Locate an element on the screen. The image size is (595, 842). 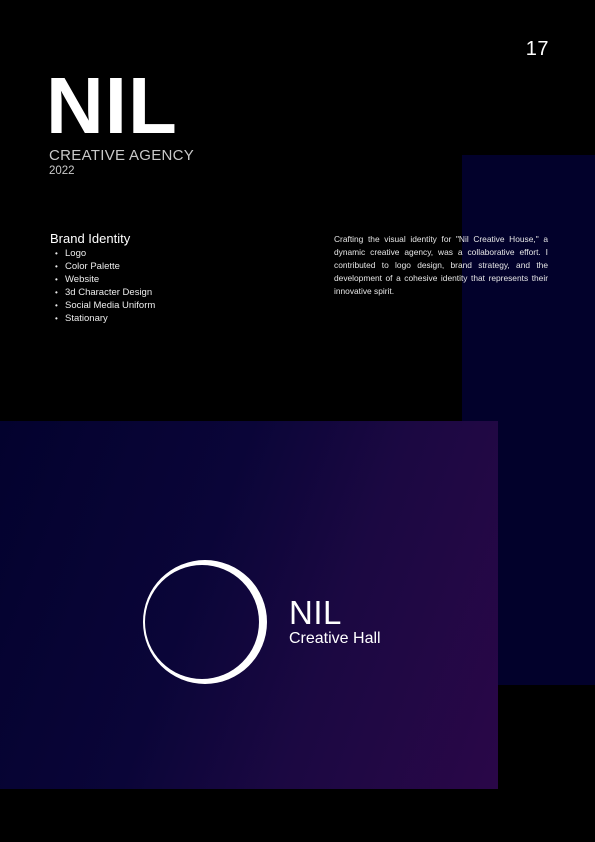
section-heading: Brand Identity is located at coordinates (90, 238).